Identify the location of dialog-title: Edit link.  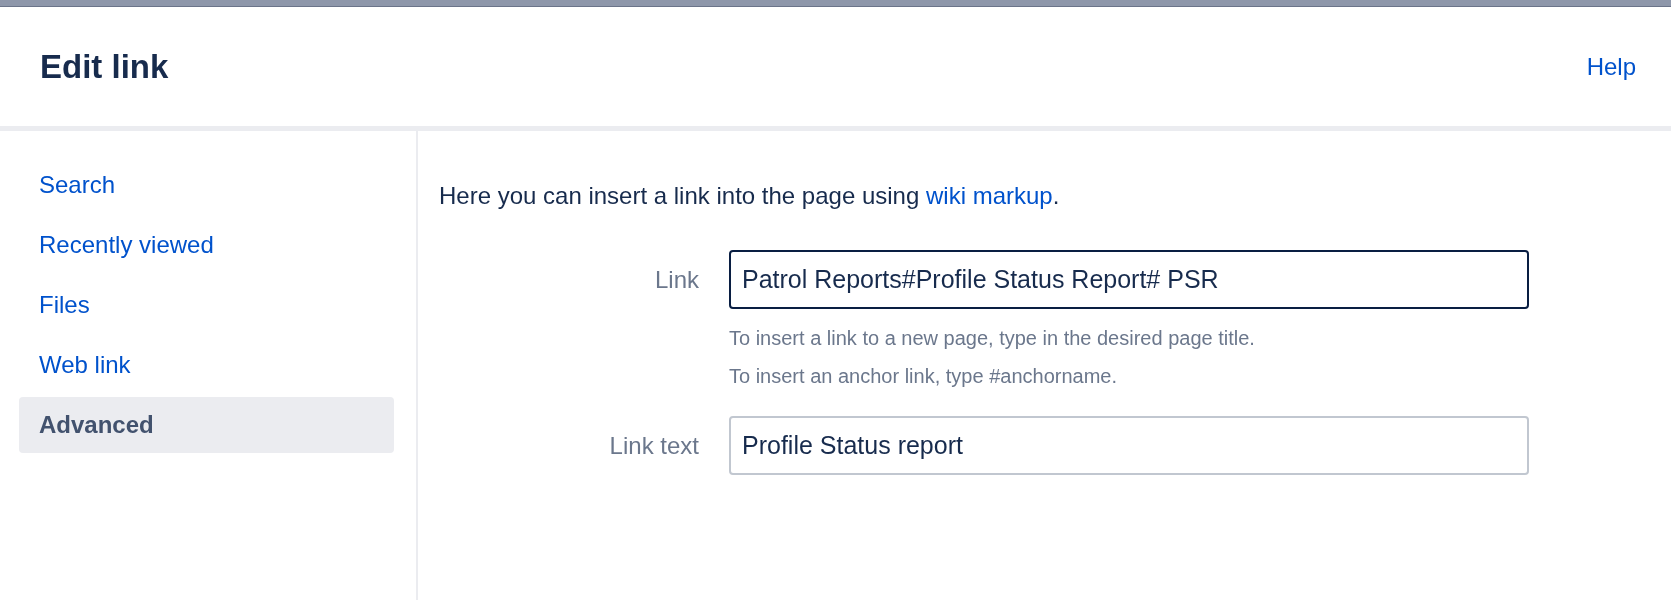
(104, 66).